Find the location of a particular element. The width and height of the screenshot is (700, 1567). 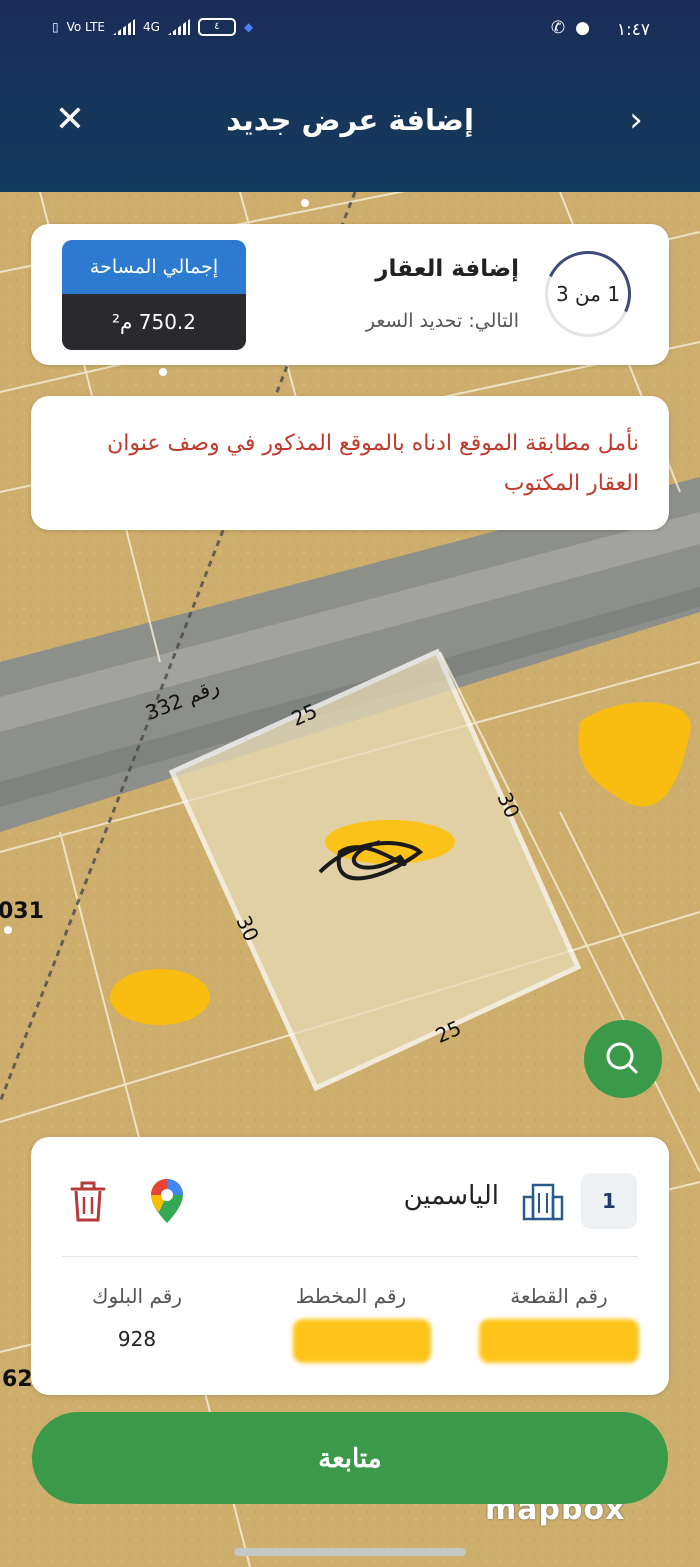

page-title: إضافة عرض جديد is located at coordinates (350, 120).